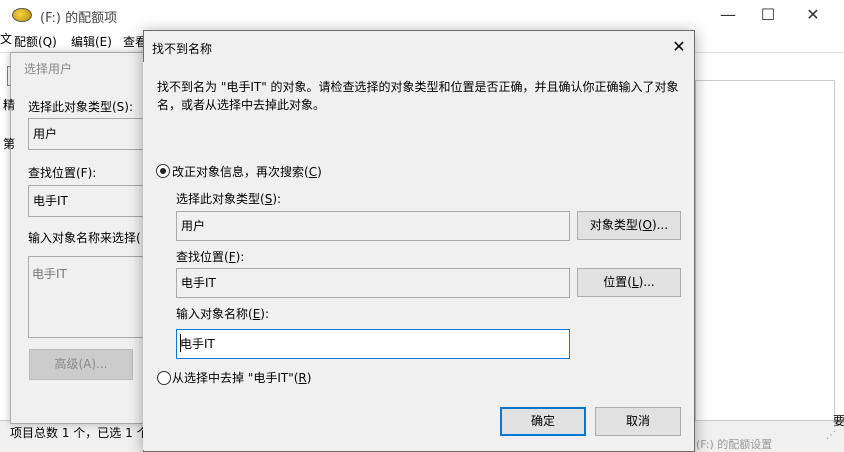 This screenshot has height=452, width=844. Describe the element at coordinates (79, 18) in the screenshot. I see `window-title: (F:) 的配额项` at that location.